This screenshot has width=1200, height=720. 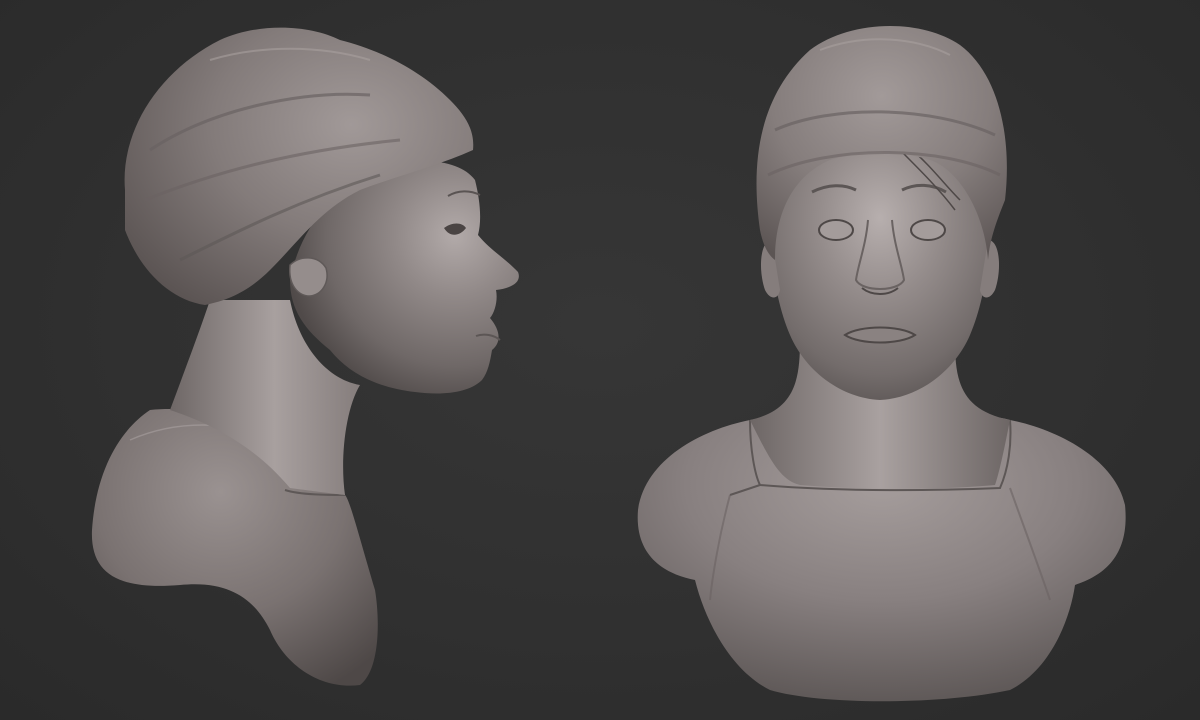 I want to click on front-eye-right, so click(x=928, y=230).